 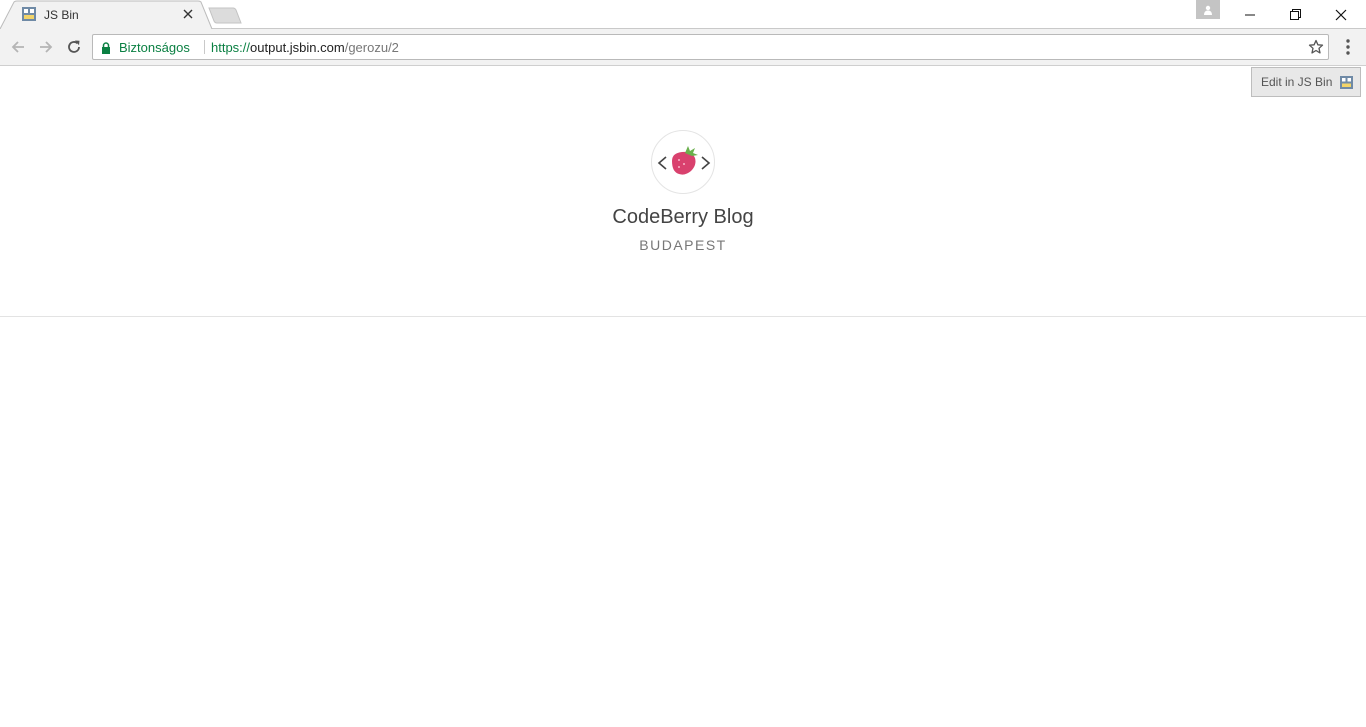 I want to click on url-scheme: https://, so click(x=231, y=47).